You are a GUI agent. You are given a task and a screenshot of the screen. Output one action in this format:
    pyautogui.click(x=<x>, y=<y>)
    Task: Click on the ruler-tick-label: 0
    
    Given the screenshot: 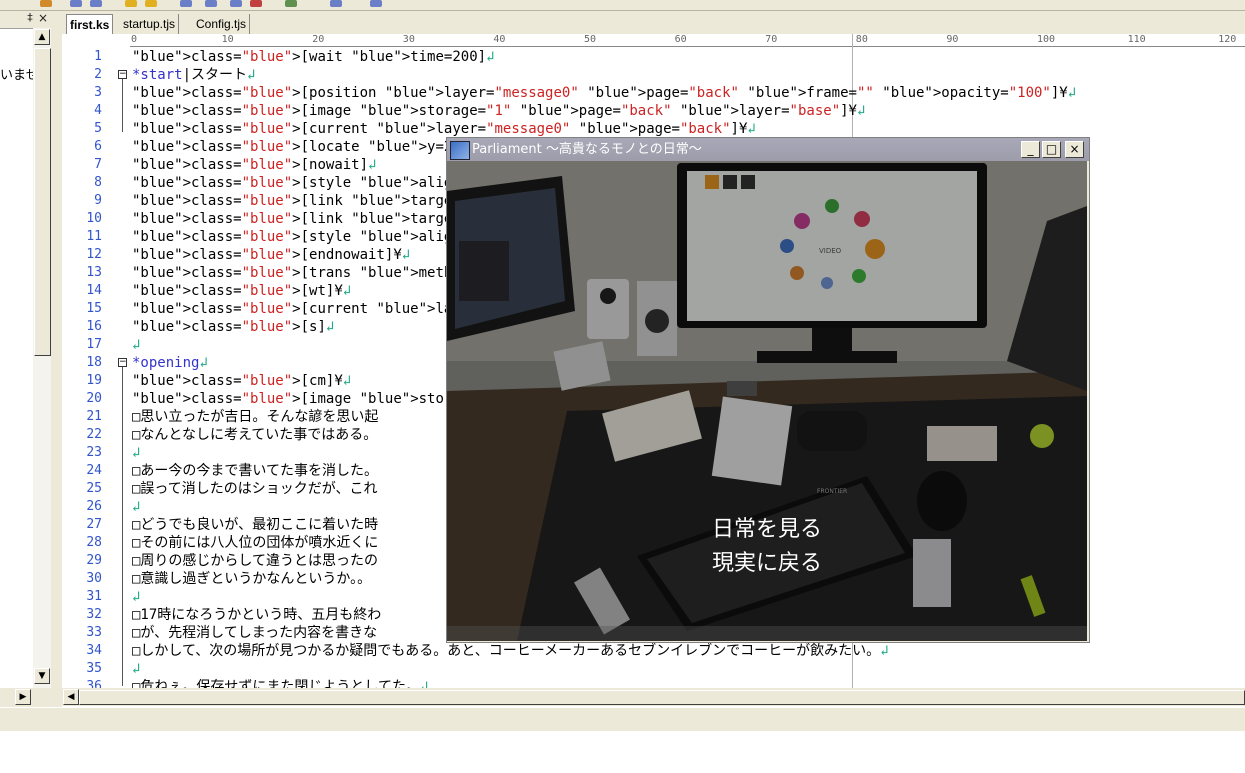 What is the action you would take?
    pyautogui.click(x=134, y=39)
    